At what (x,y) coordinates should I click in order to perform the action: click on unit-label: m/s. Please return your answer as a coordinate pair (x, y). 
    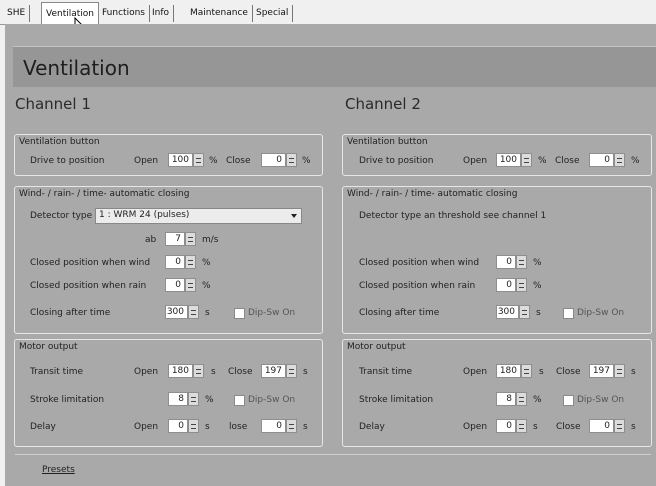
    Looking at the image, I should click on (210, 240).